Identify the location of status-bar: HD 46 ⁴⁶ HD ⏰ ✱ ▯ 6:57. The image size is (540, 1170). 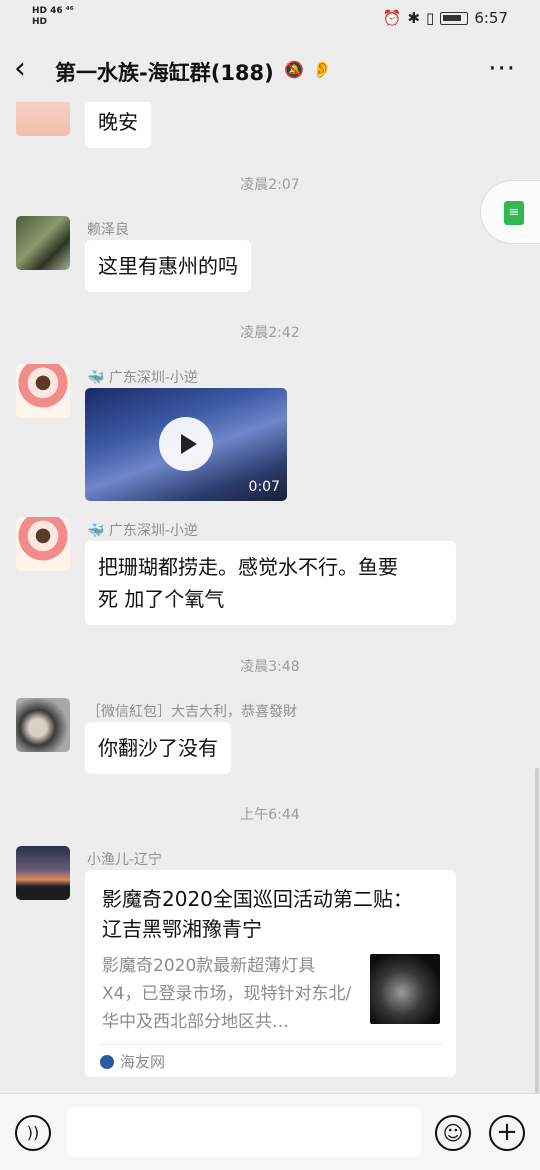
(270, 19).